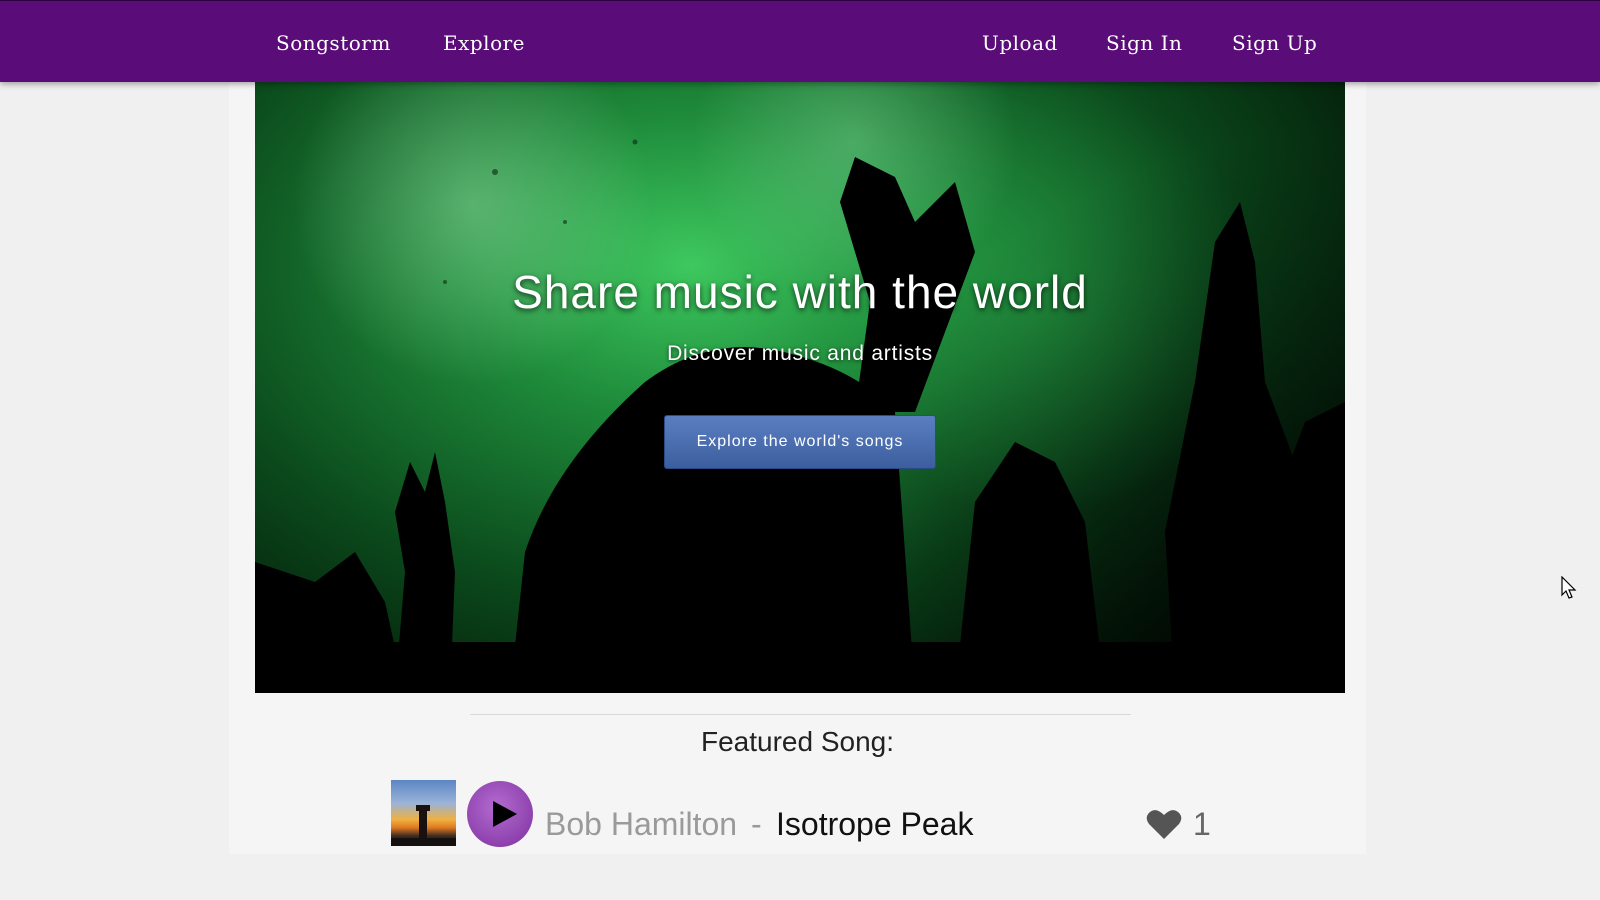 The image size is (1600, 900). Describe the element at coordinates (423, 813) in the screenshot. I see `album-cover-icon` at that location.